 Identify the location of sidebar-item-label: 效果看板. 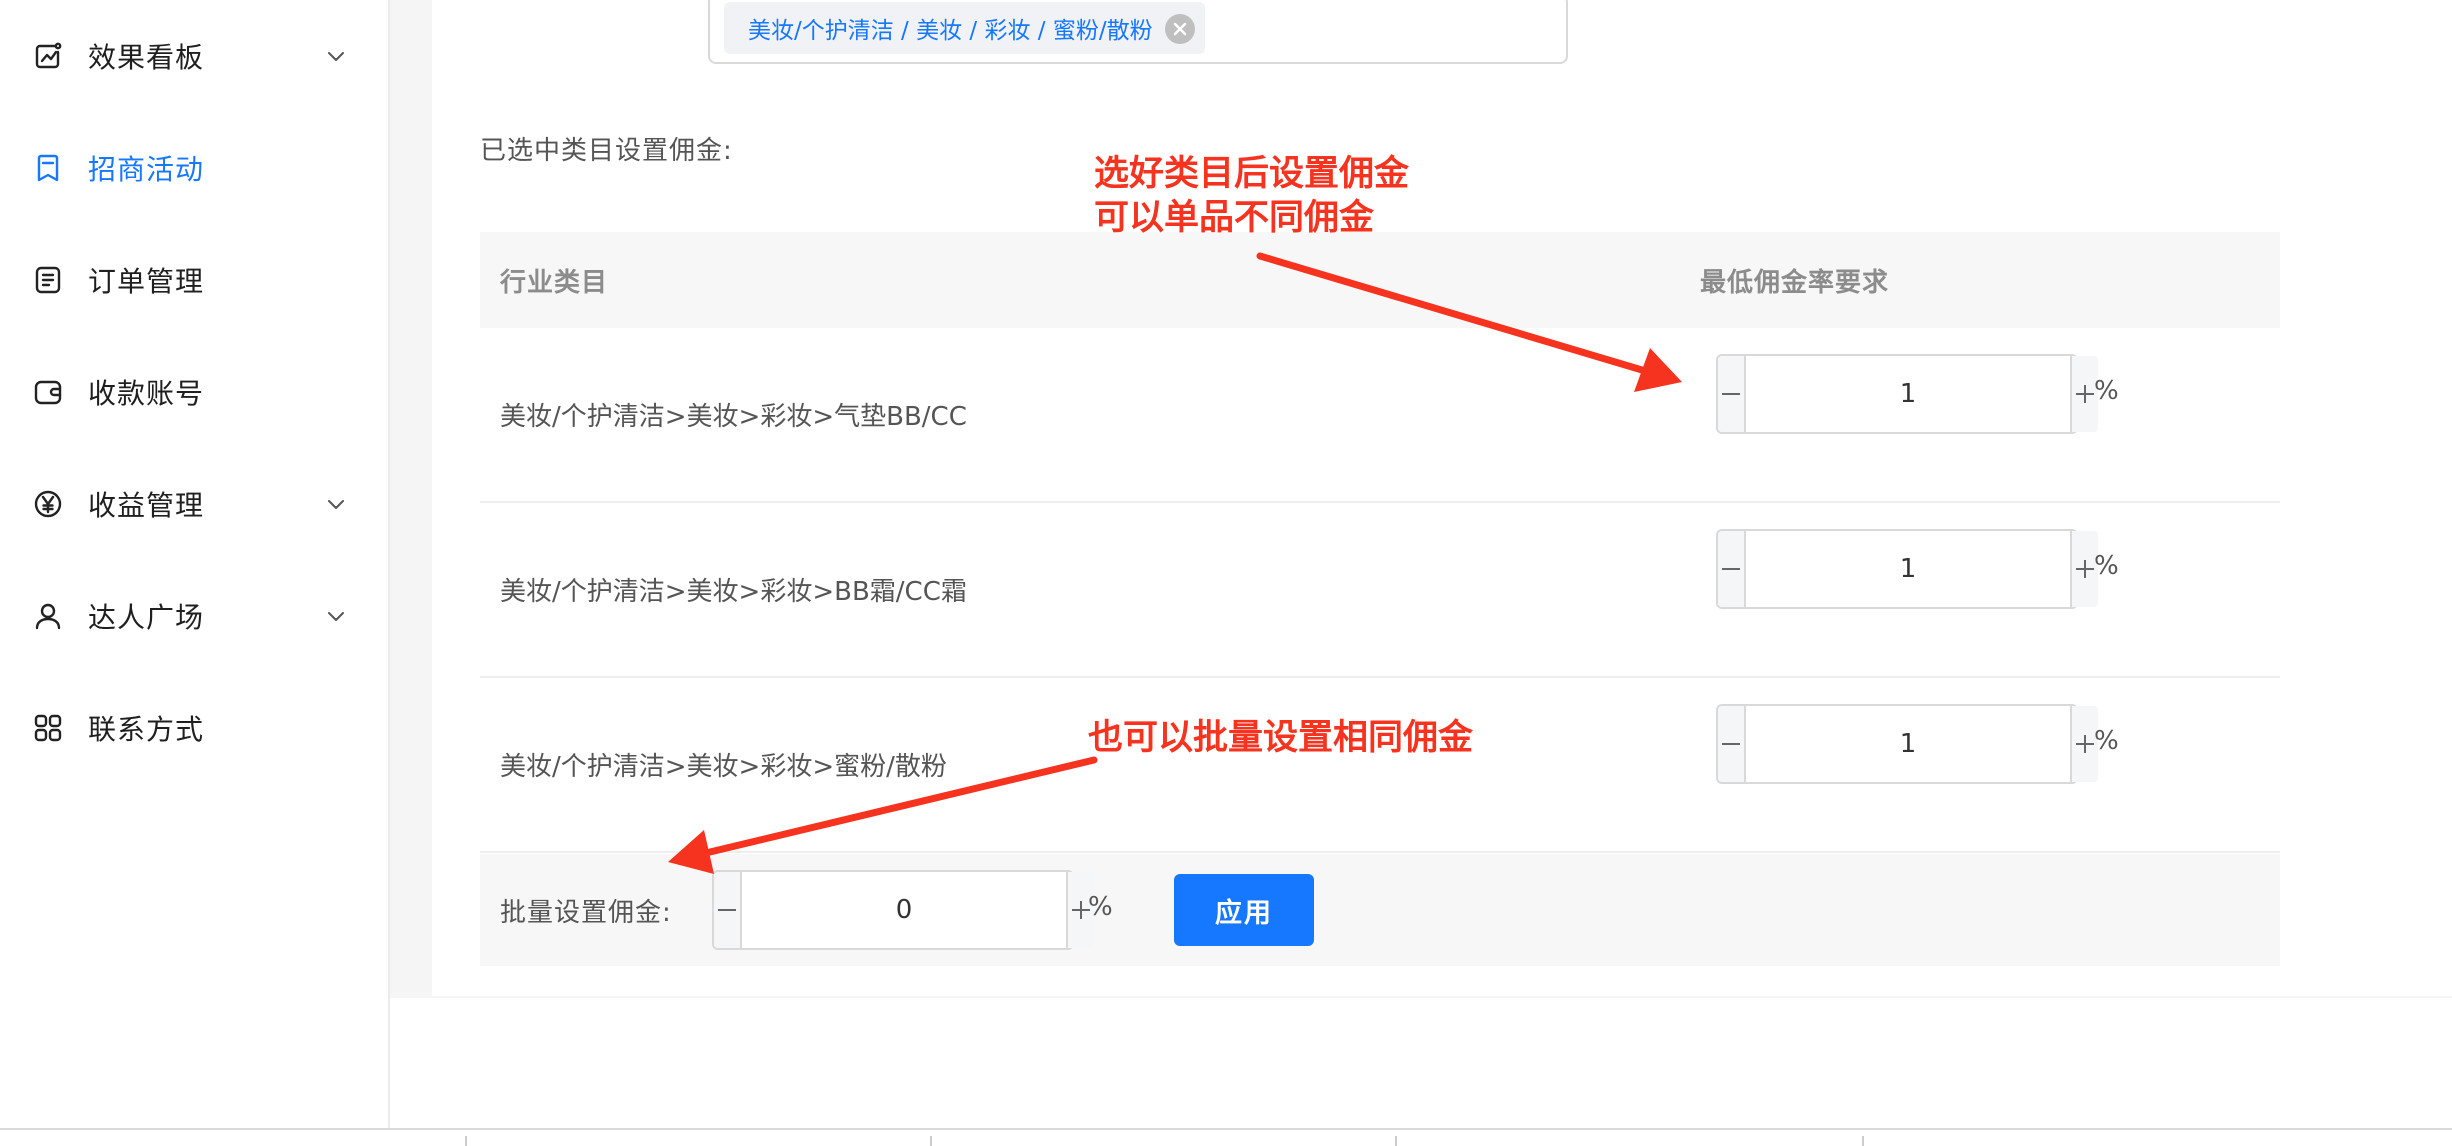
(146, 57).